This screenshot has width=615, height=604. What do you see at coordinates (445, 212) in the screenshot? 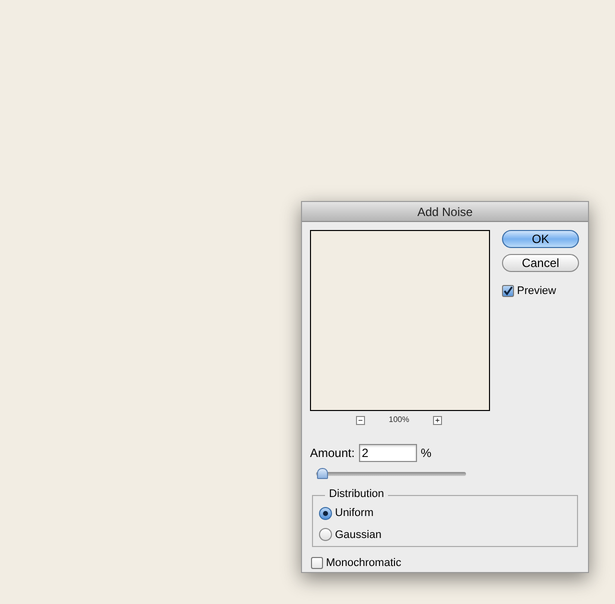
I see `window-title: Add Noise` at bounding box center [445, 212].